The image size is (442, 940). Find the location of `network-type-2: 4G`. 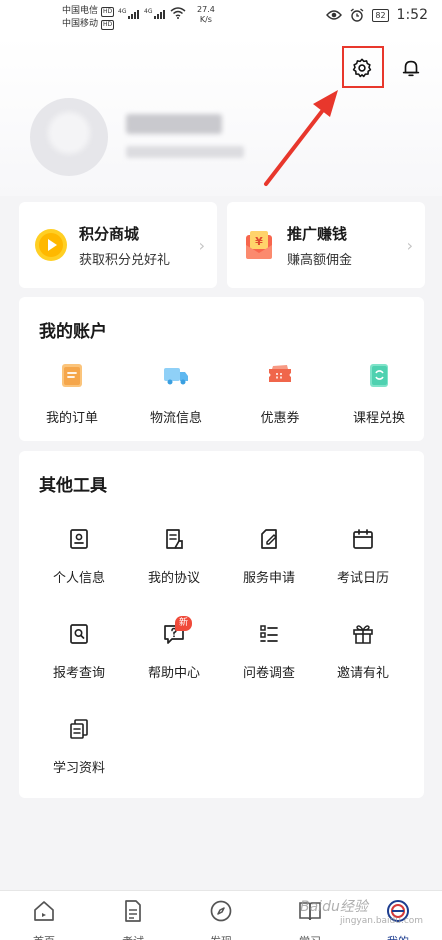

network-type-2: 4G is located at coordinates (148, 11).